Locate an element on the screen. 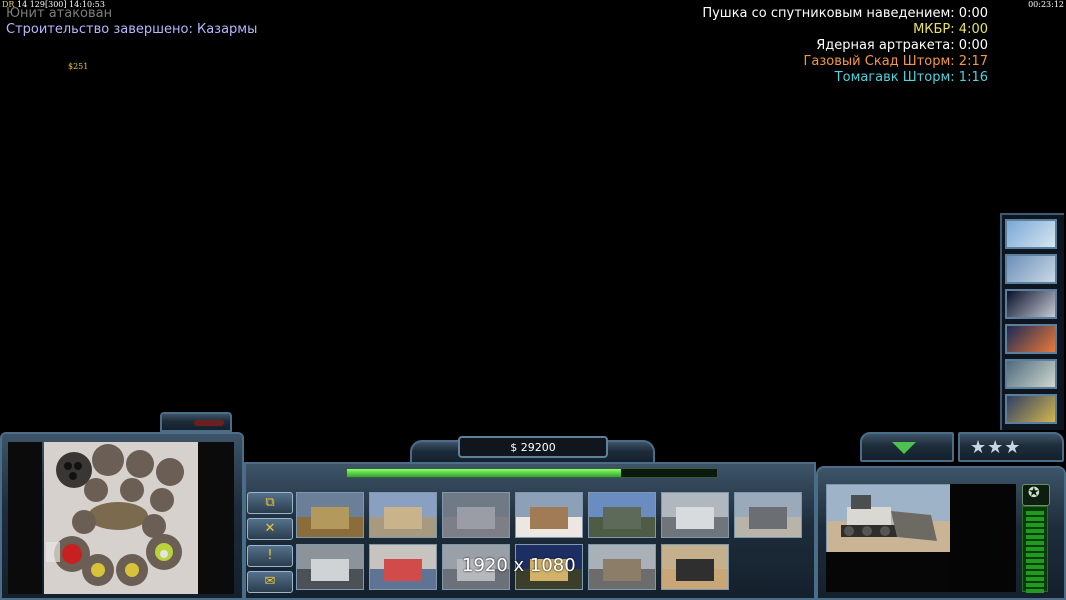  jet-fighter-power-button is located at coordinates (1031, 269).